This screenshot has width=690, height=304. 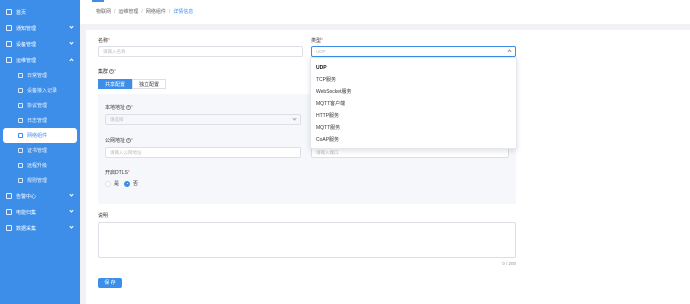 What do you see at coordinates (9, 60) in the screenshot?
I see `shield-icon` at bounding box center [9, 60].